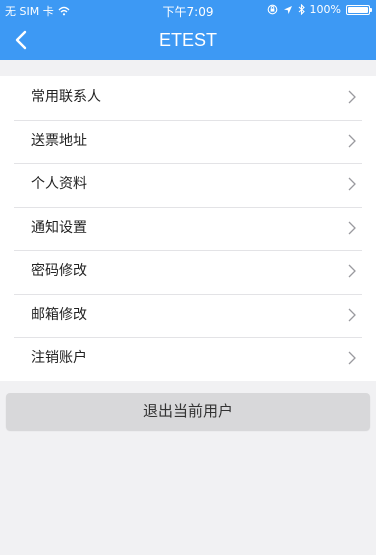  Describe the element at coordinates (188, 141) in the screenshot. I see `menu-item-ticket-address: 送票地址` at that location.